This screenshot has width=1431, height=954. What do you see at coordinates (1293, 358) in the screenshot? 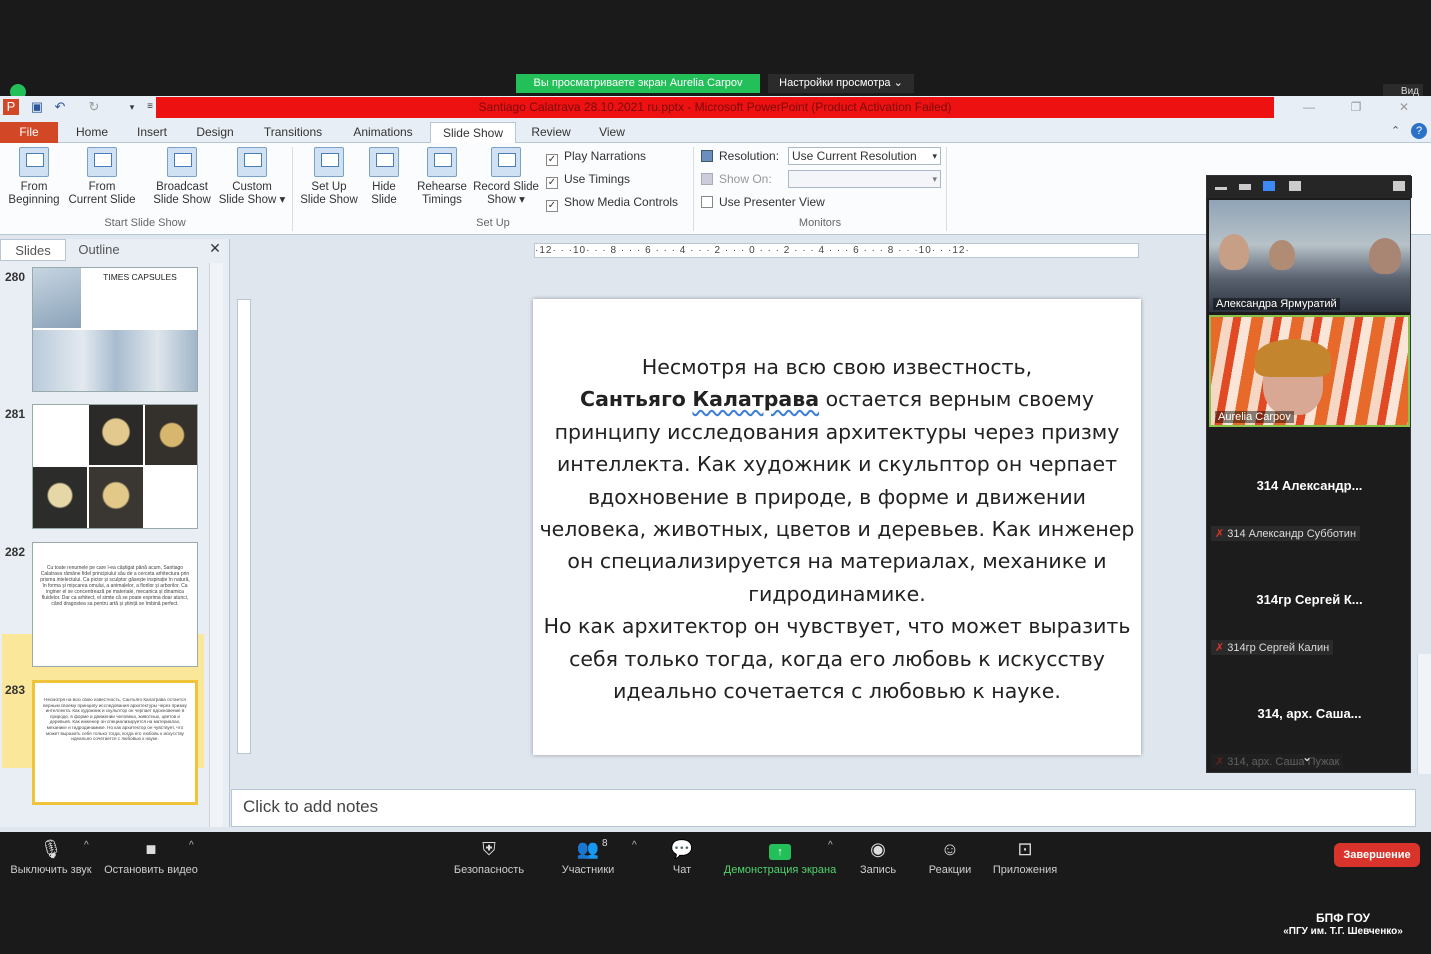
I see `hair` at bounding box center [1293, 358].